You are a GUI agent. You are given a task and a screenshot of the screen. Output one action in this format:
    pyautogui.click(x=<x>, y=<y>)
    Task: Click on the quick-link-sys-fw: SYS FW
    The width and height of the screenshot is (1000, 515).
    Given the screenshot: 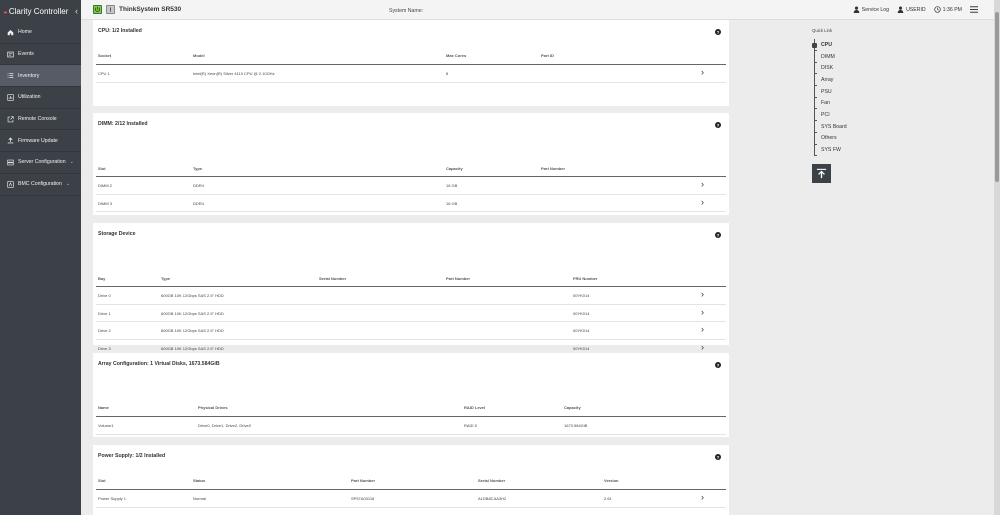 What is the action you would take?
    pyautogui.click(x=853, y=150)
    